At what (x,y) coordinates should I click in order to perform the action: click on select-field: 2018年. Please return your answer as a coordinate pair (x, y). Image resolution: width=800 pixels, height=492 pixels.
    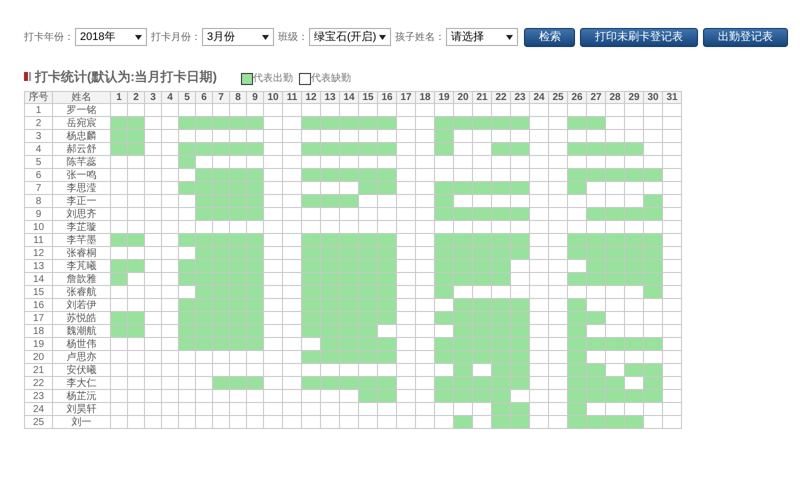
    Looking at the image, I should click on (111, 37).